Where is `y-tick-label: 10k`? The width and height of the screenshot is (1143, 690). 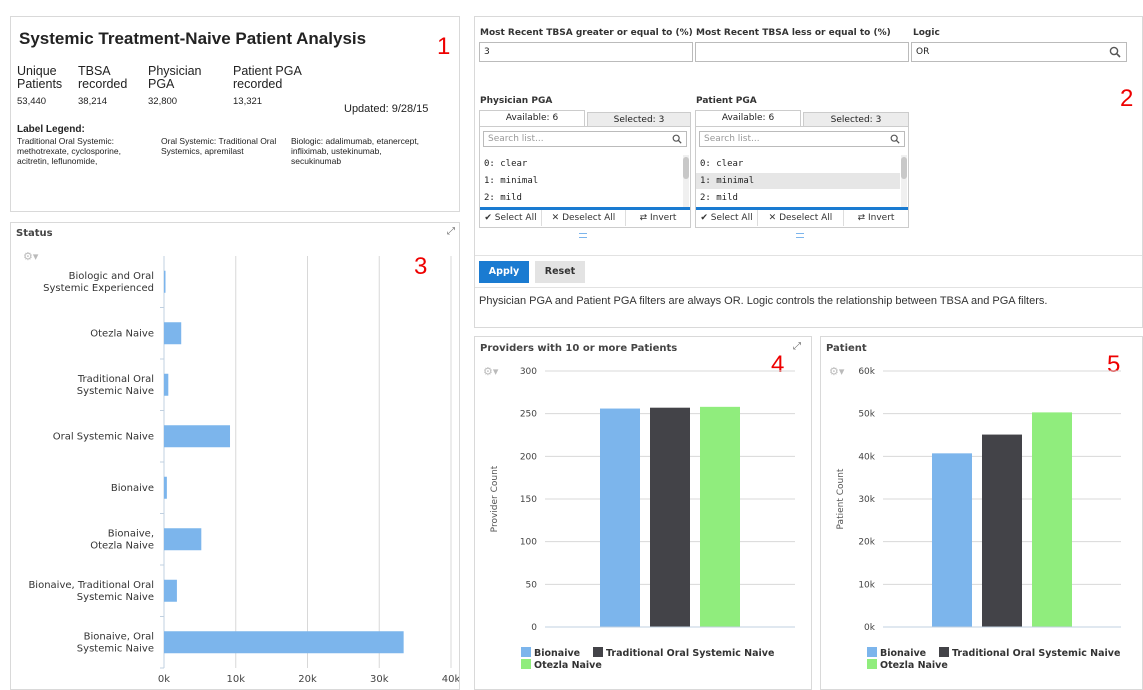
y-tick-label: 10k is located at coordinates (866, 585).